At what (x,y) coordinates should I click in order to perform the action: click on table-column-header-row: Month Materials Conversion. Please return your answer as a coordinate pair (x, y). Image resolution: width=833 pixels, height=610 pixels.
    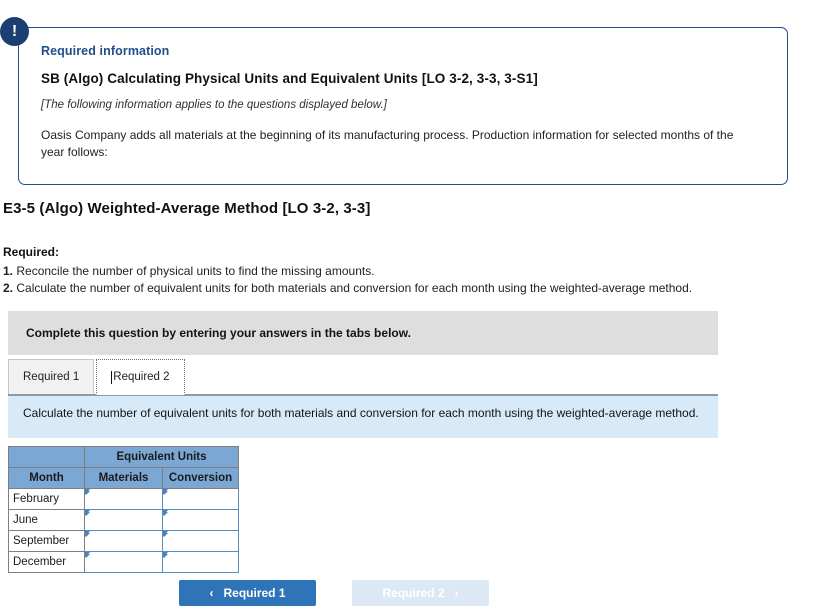
    Looking at the image, I should click on (123, 478).